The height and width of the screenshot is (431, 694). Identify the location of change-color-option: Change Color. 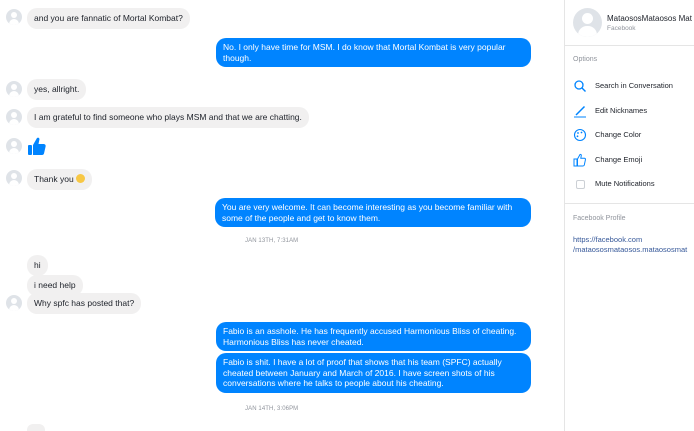
(633, 135).